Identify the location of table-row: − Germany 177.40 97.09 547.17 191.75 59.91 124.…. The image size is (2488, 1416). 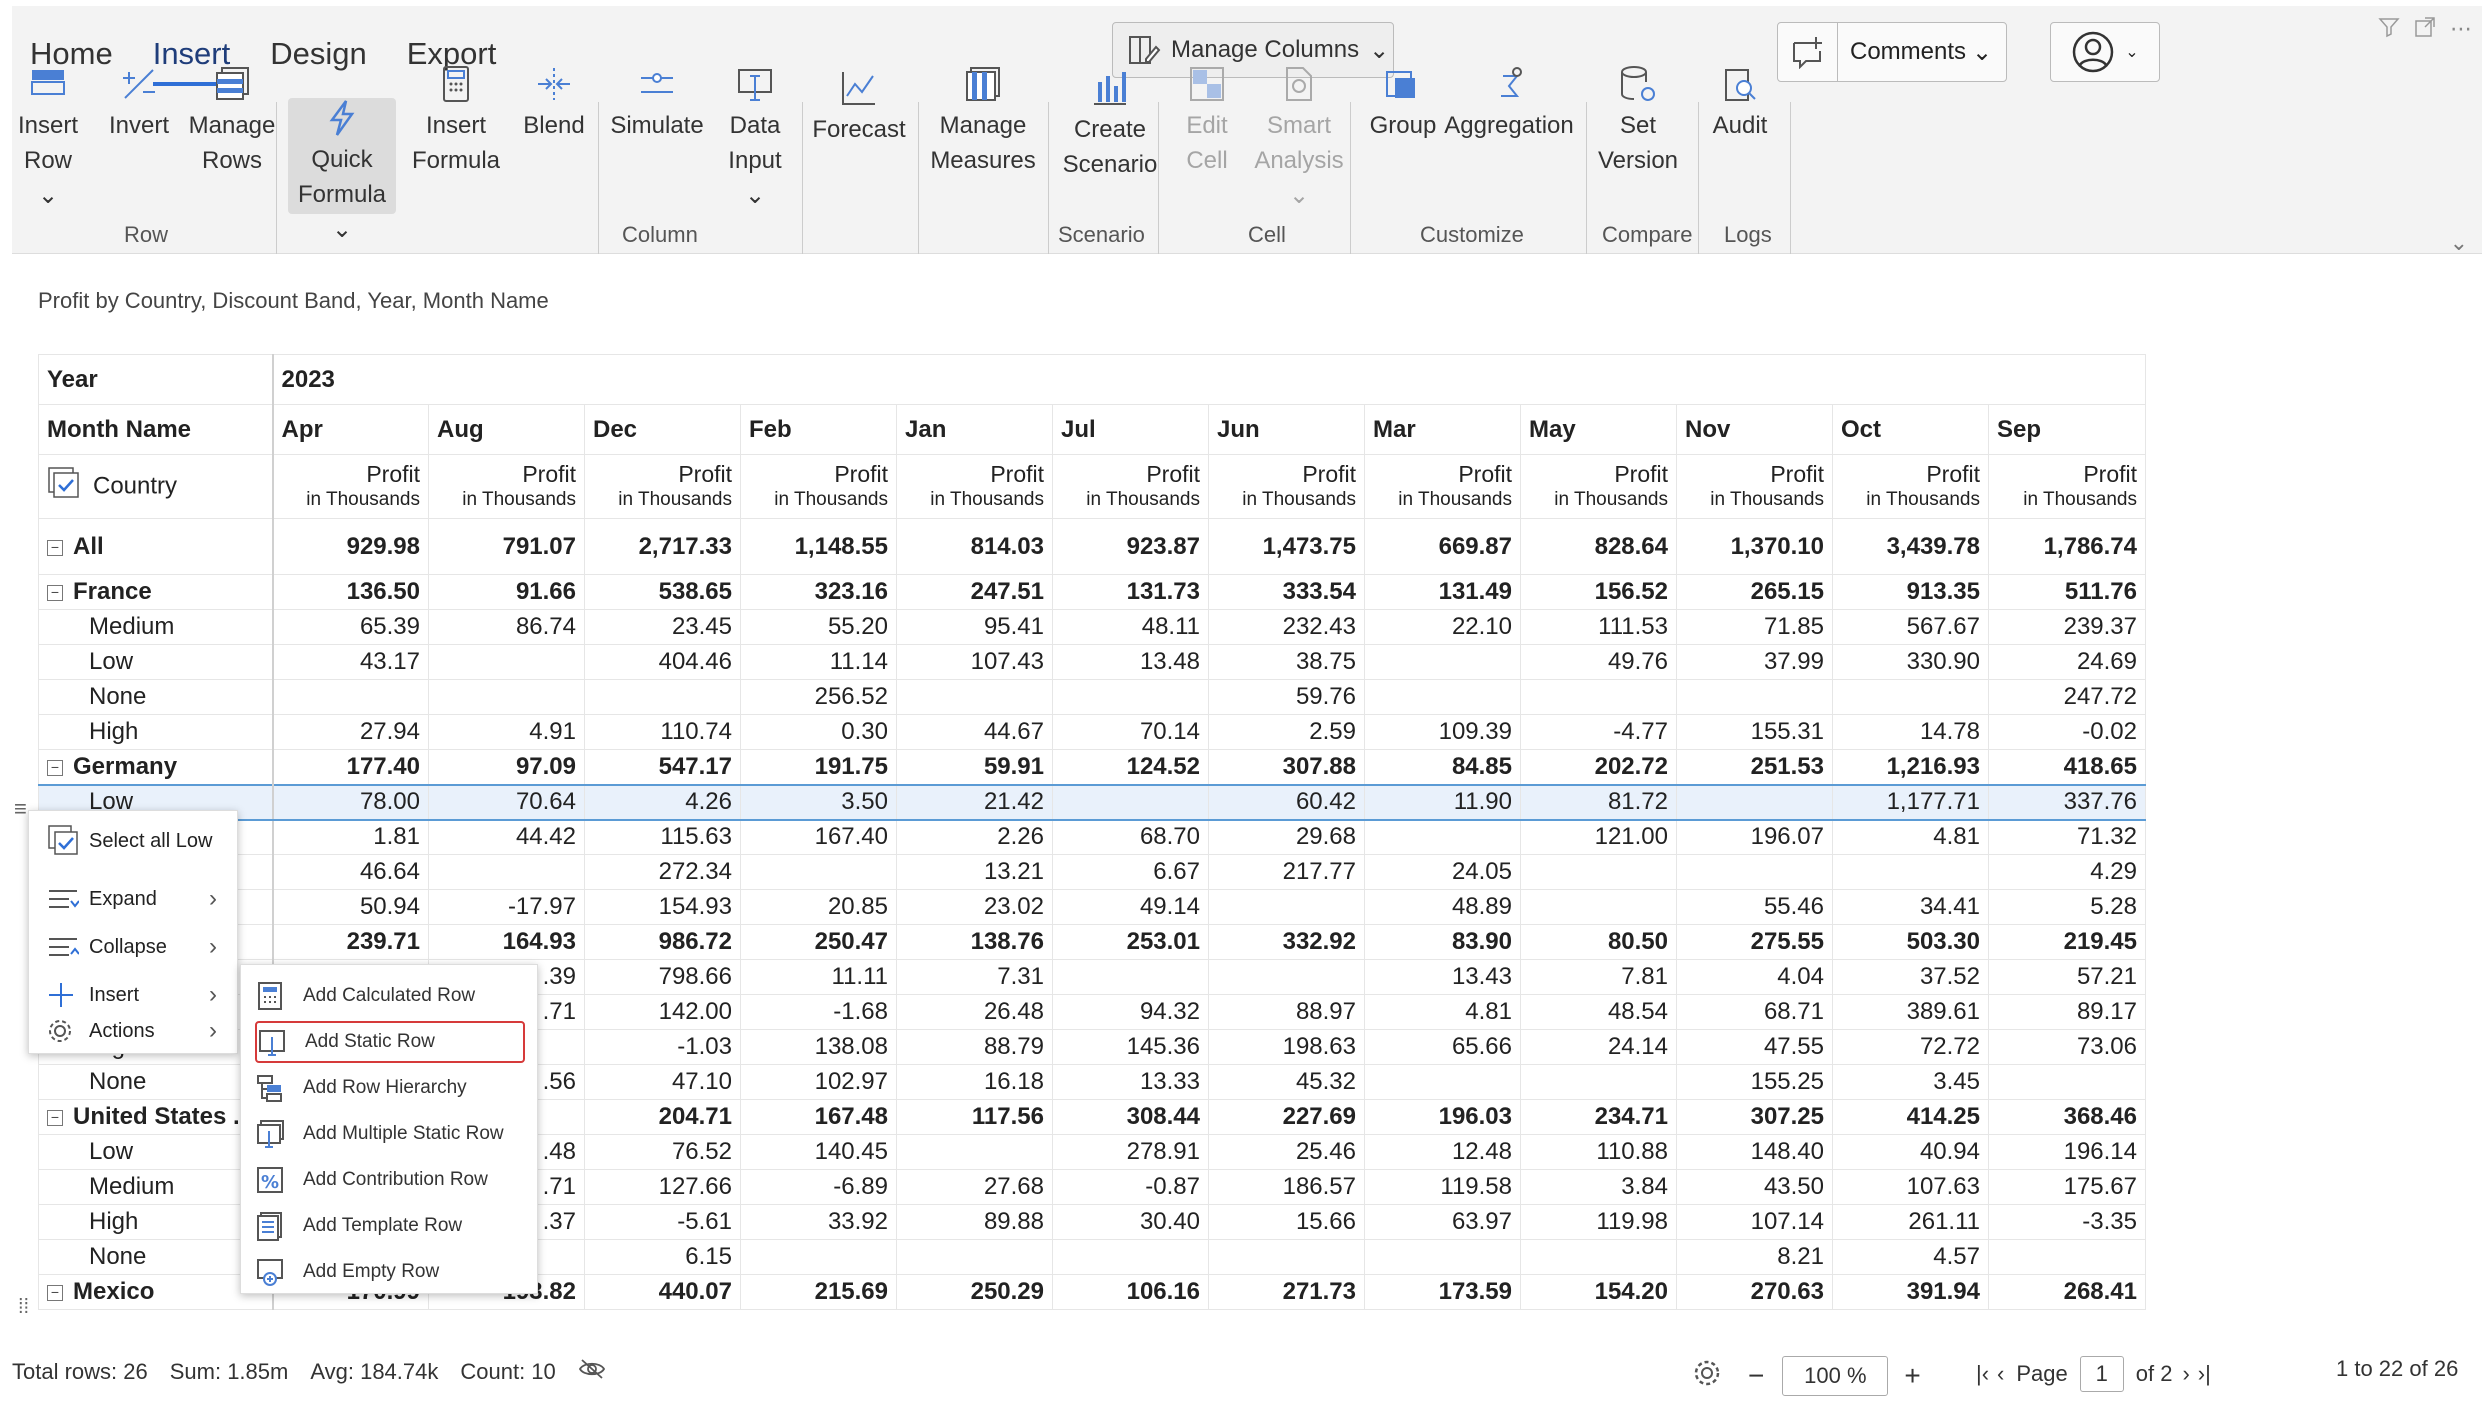
(1092, 767).